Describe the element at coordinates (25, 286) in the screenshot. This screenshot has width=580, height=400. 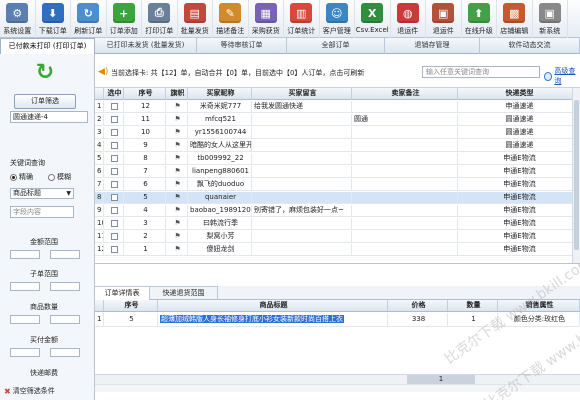
I see `qty-min-input` at that location.